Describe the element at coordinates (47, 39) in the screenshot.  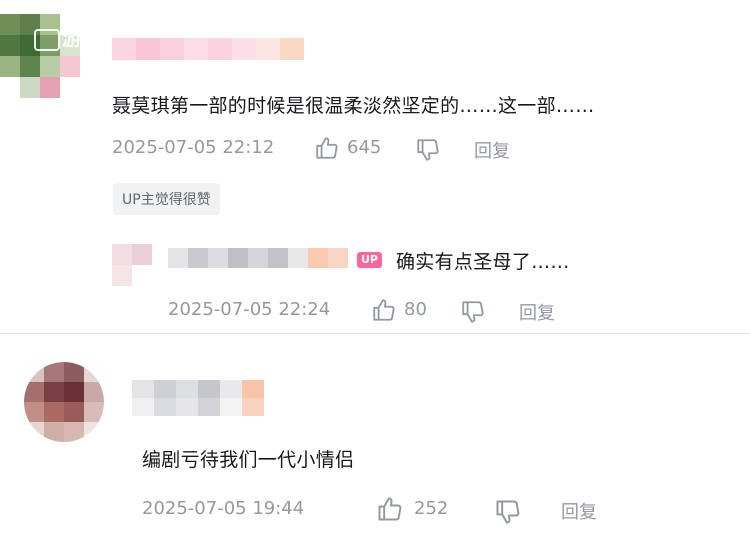
I see `logo-icon` at that location.